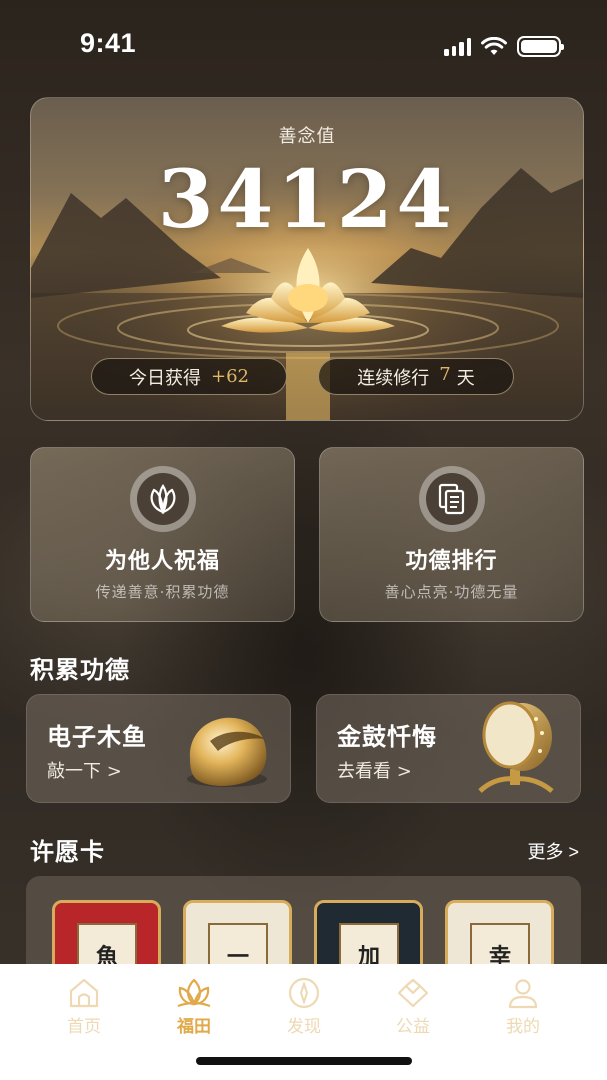 This screenshot has height=1080, width=607. Describe the element at coordinates (540, 46) in the screenshot. I see `battery-icon` at that location.